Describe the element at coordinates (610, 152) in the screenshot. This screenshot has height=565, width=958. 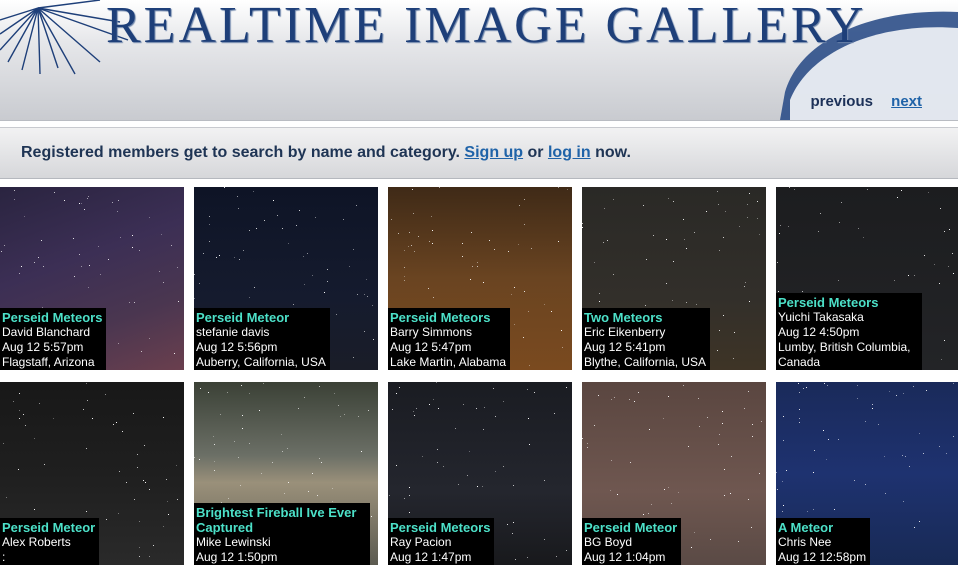
I see `notice-text-after: now.` at that location.